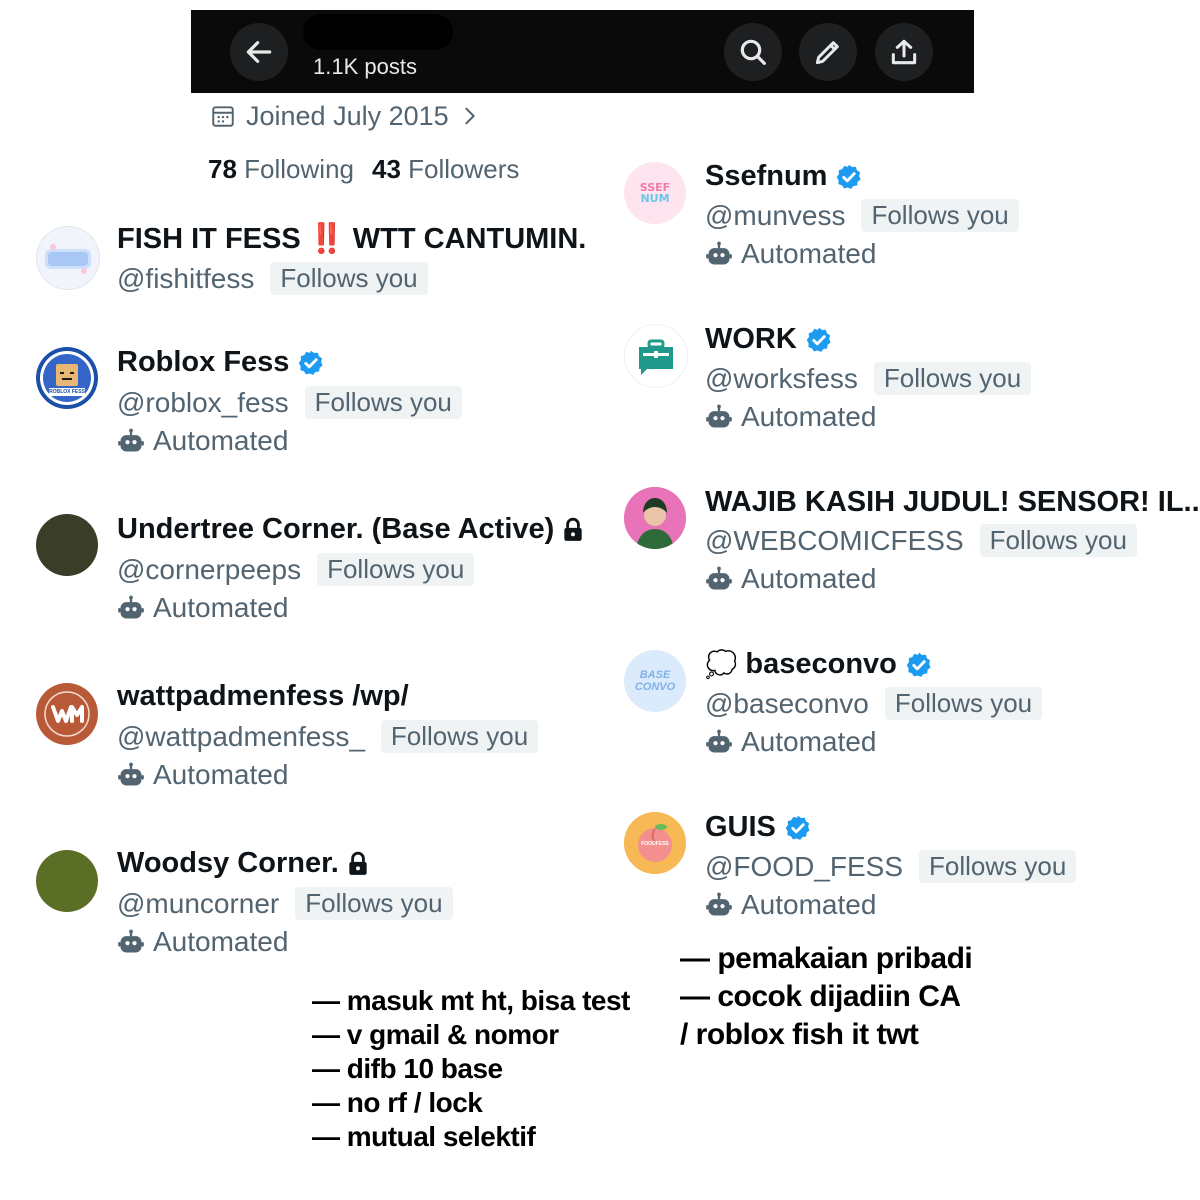 This screenshot has width=1200, height=1200. What do you see at coordinates (874, 703) in the screenshot?
I see `handle-row: @baseconvo Follows you` at bounding box center [874, 703].